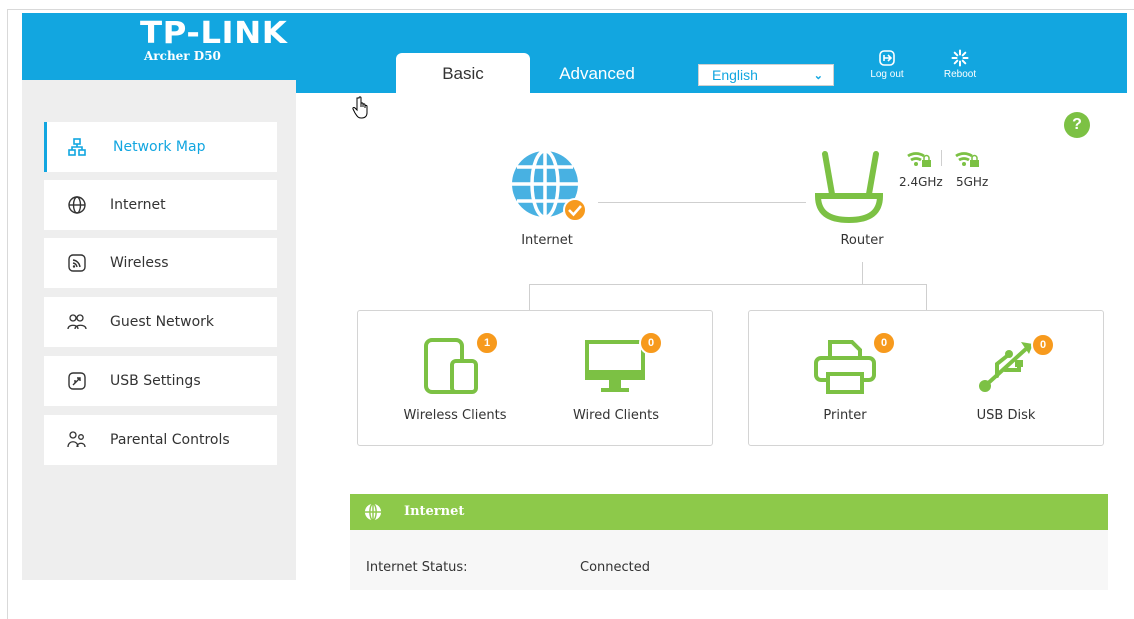 The image size is (1134, 619). I want to click on sidebar-item-parental-controls: Parental Controls, so click(160, 440).